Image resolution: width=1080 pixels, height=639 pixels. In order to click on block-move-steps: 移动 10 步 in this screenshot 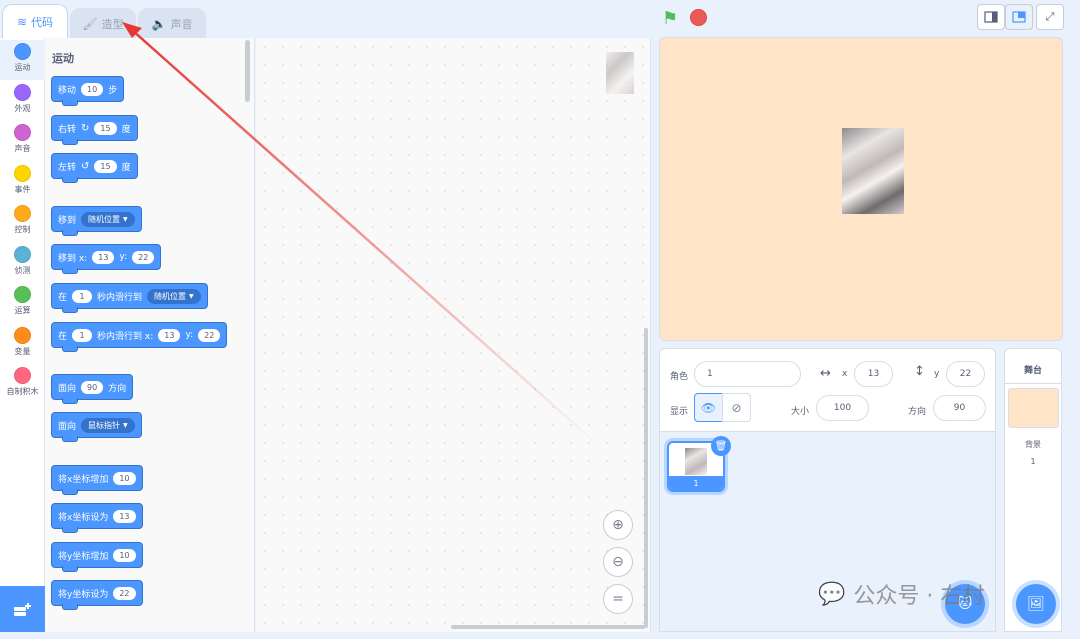, I will do `click(88, 91)`.